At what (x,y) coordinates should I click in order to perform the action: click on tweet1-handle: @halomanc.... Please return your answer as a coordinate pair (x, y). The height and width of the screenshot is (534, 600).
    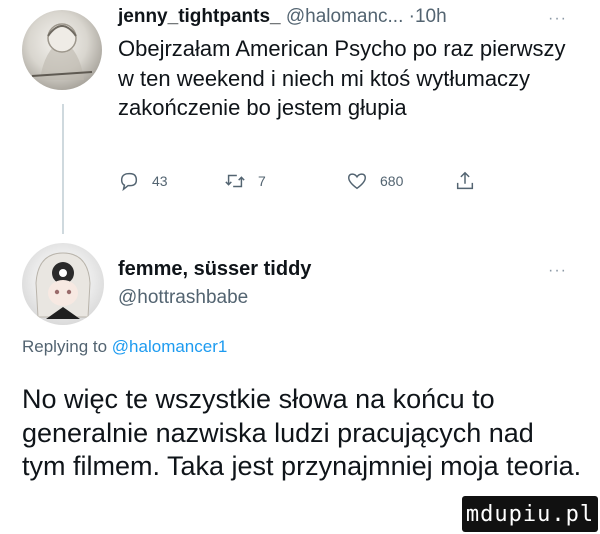
    Looking at the image, I should click on (345, 16).